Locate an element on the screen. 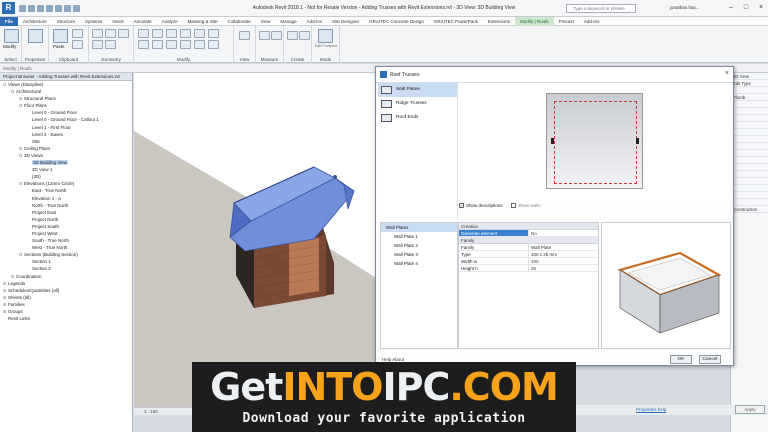 The width and height of the screenshot is (768, 432). wall-plate-item: Wall Plate 3 is located at coordinates (419, 254).